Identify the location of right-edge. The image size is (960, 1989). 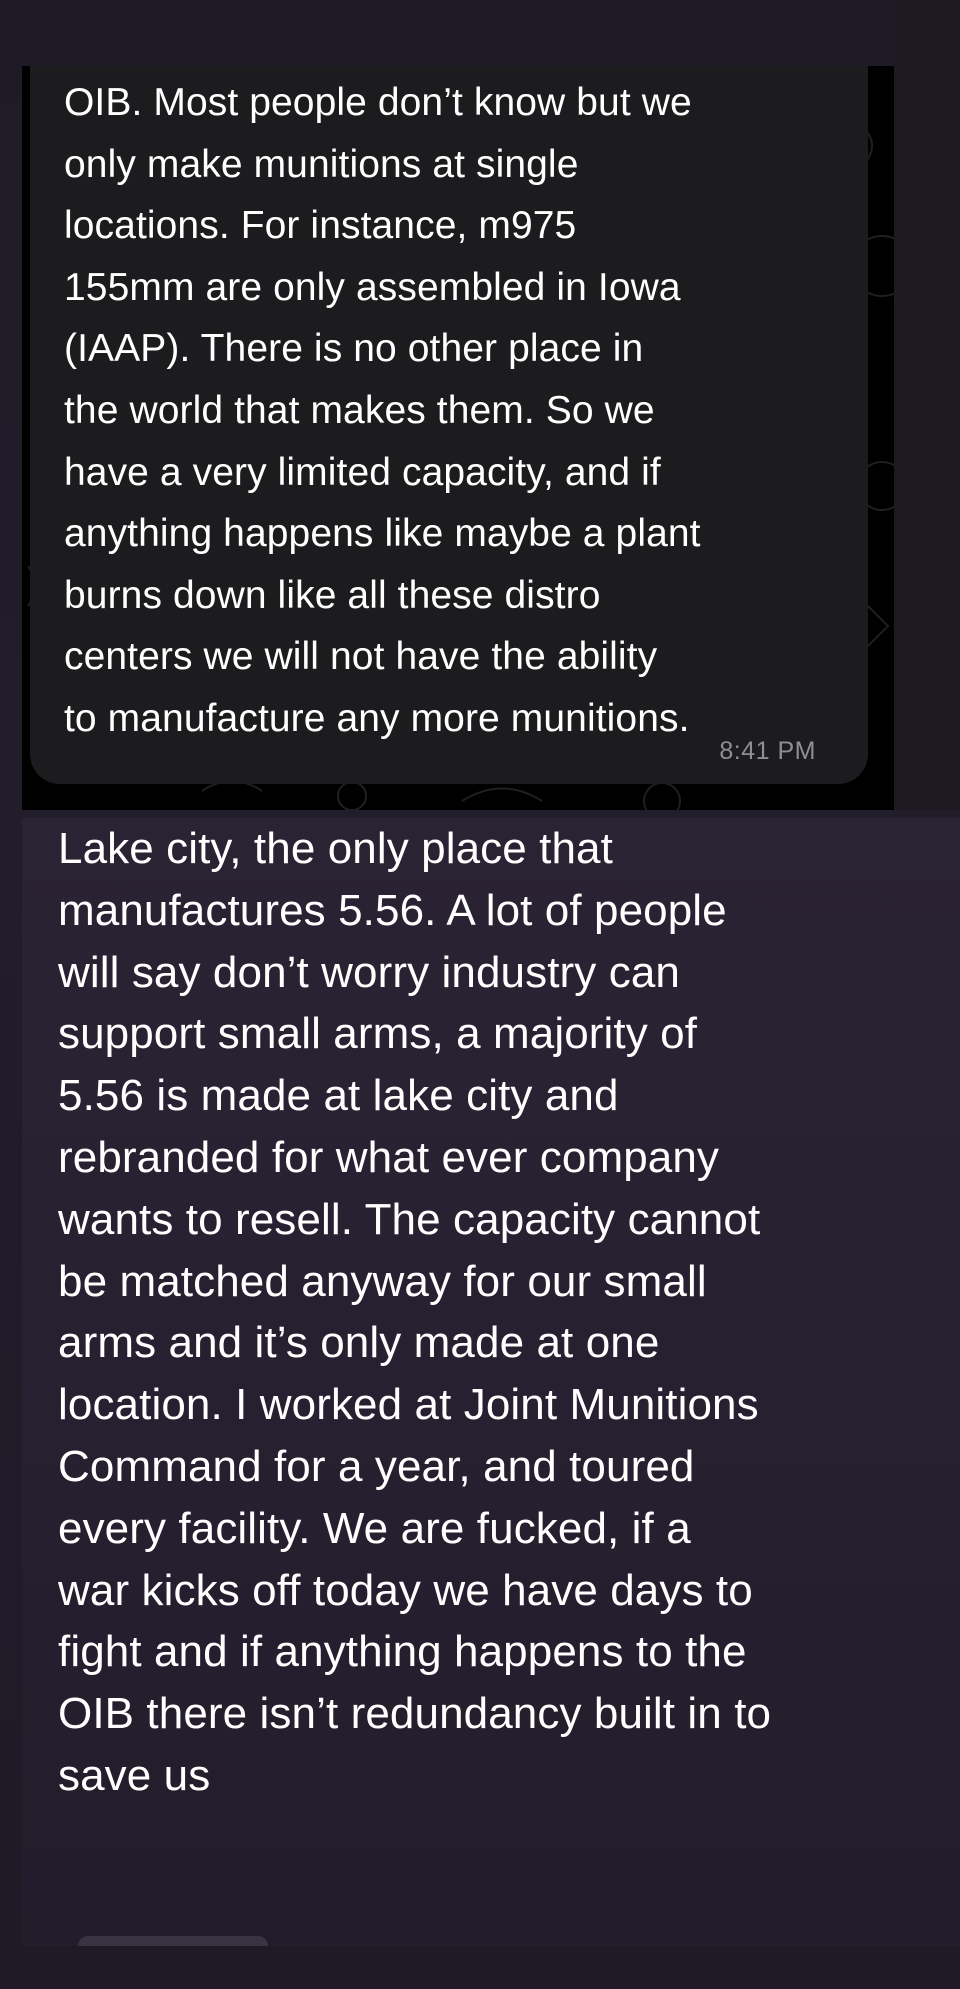
(927, 405).